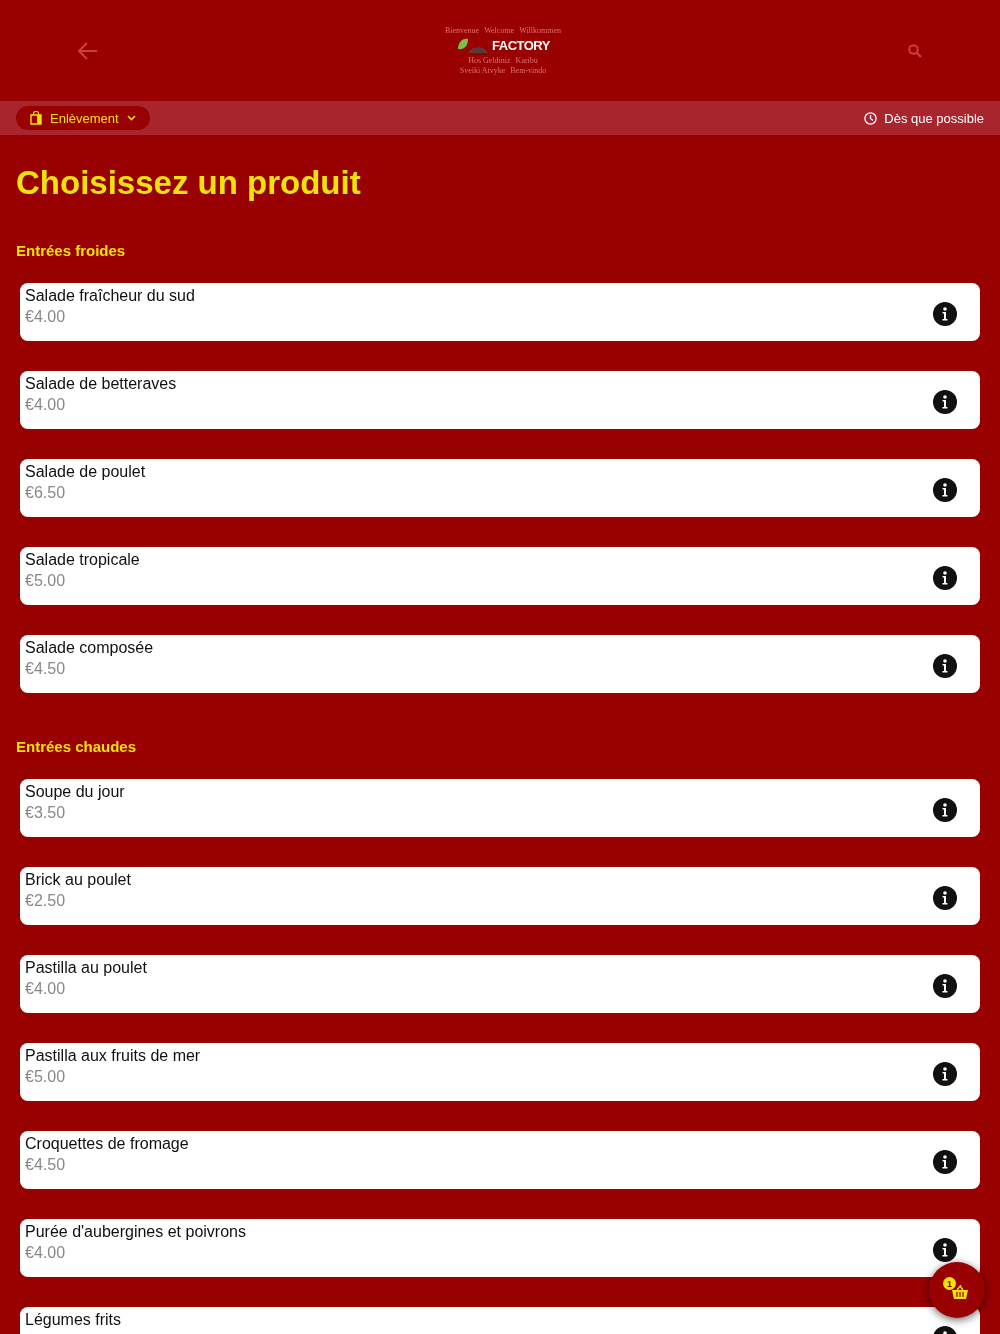 Image resolution: width=1000 pixels, height=1334 pixels. What do you see at coordinates (189, 183) in the screenshot?
I see `page-title: Choisissez un produit` at bounding box center [189, 183].